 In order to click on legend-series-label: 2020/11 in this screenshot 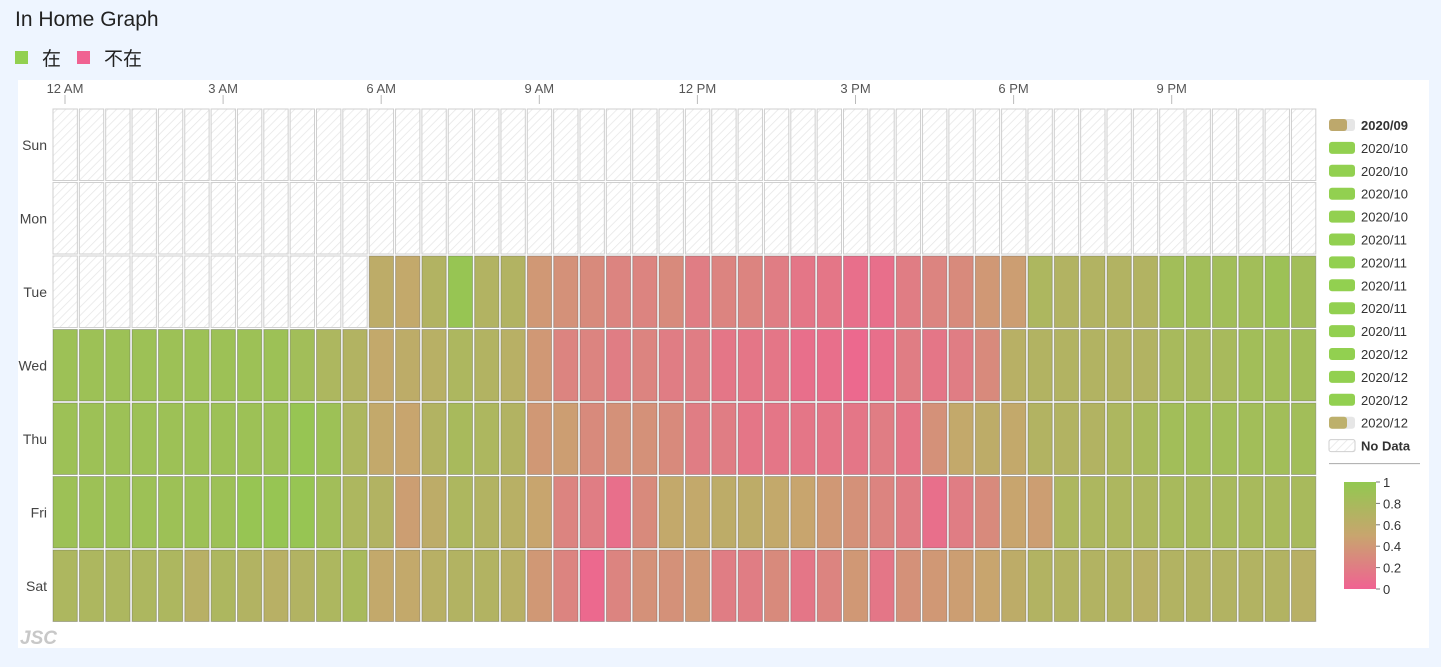, I will do `click(1384, 262)`.